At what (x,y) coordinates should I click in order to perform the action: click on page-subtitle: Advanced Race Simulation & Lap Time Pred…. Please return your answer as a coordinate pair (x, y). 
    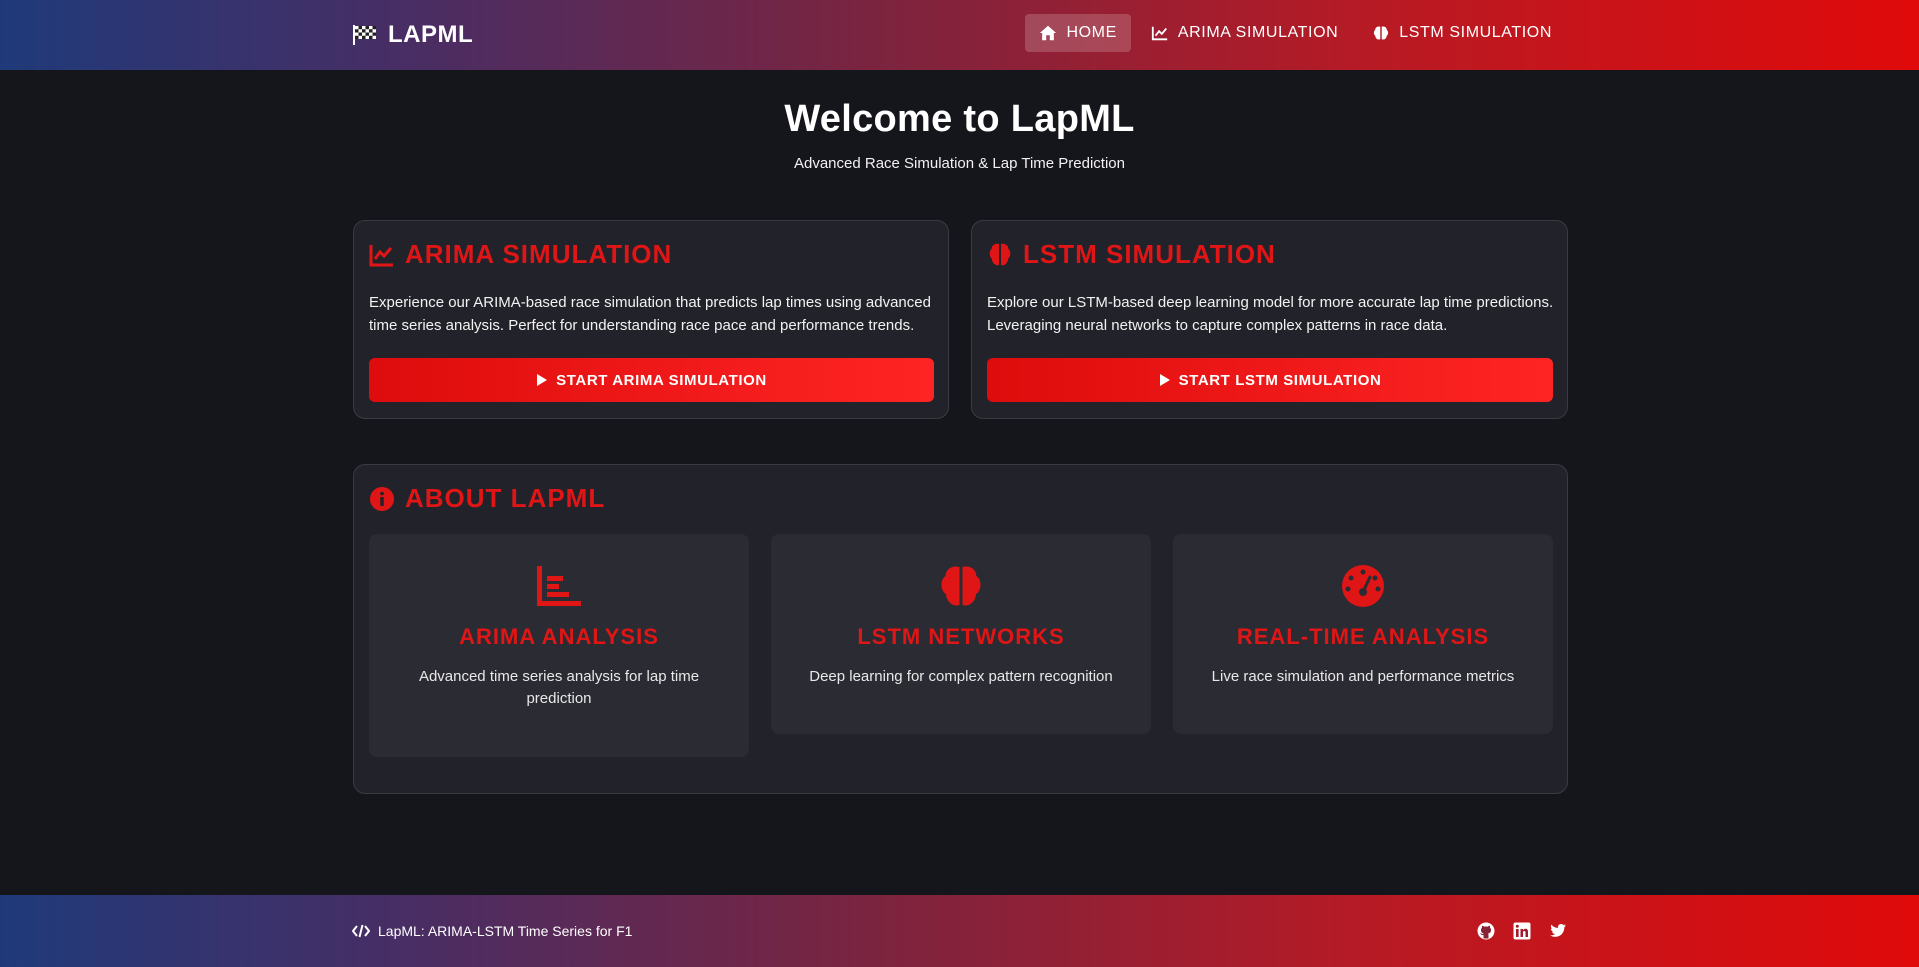
    Looking at the image, I should click on (959, 163).